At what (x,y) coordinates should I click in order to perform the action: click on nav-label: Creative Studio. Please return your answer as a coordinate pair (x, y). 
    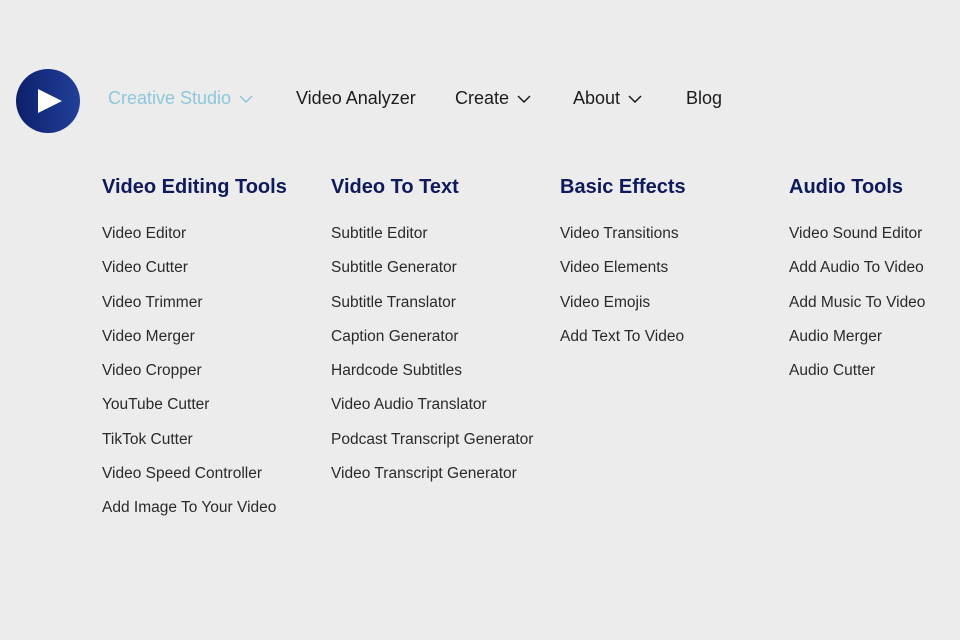
    Looking at the image, I should click on (170, 98).